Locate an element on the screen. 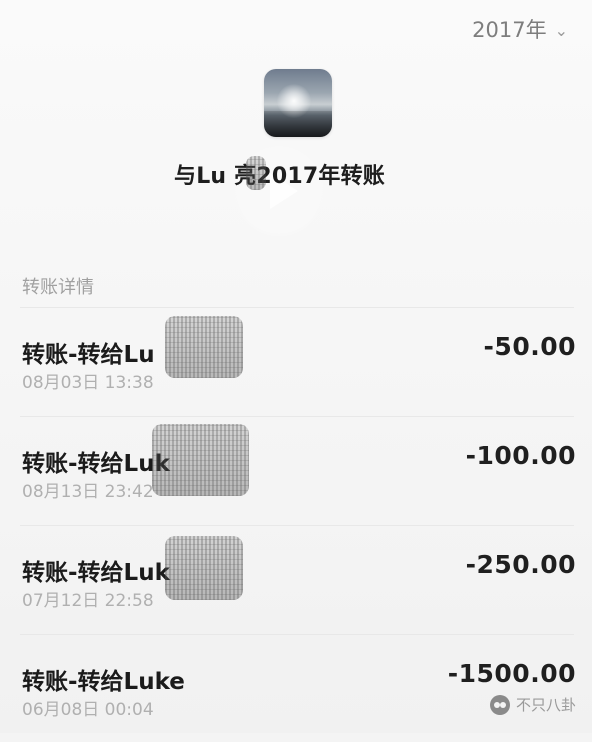  transaction-time: 08月03日 13:38 is located at coordinates (88, 383).